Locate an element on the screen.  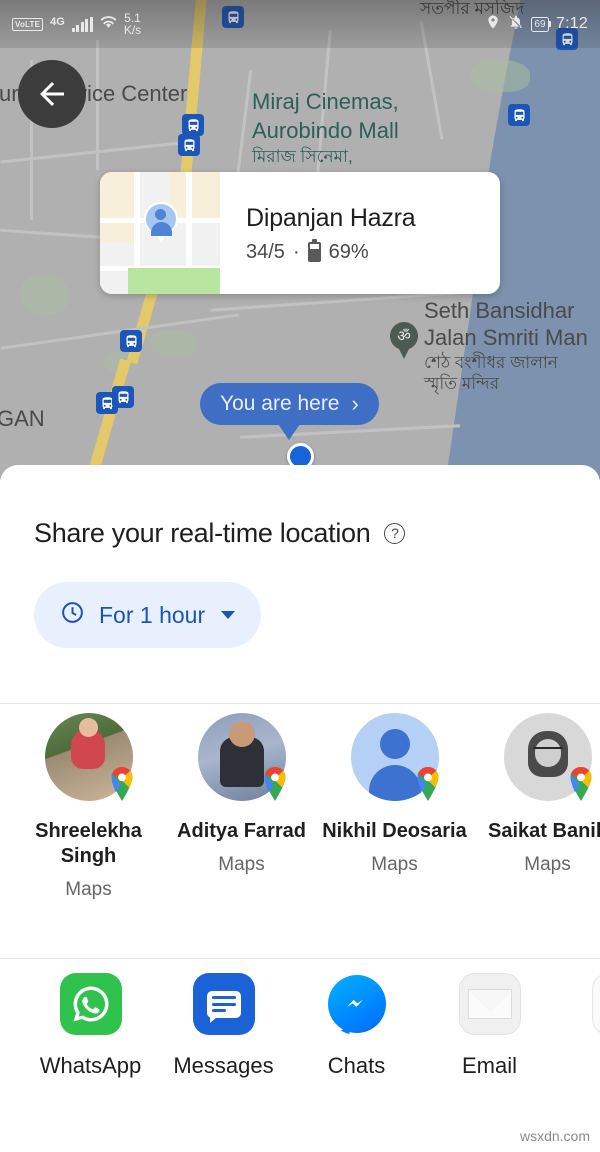
contact-name: Nikhil Deosaria is located at coordinates (394, 831).